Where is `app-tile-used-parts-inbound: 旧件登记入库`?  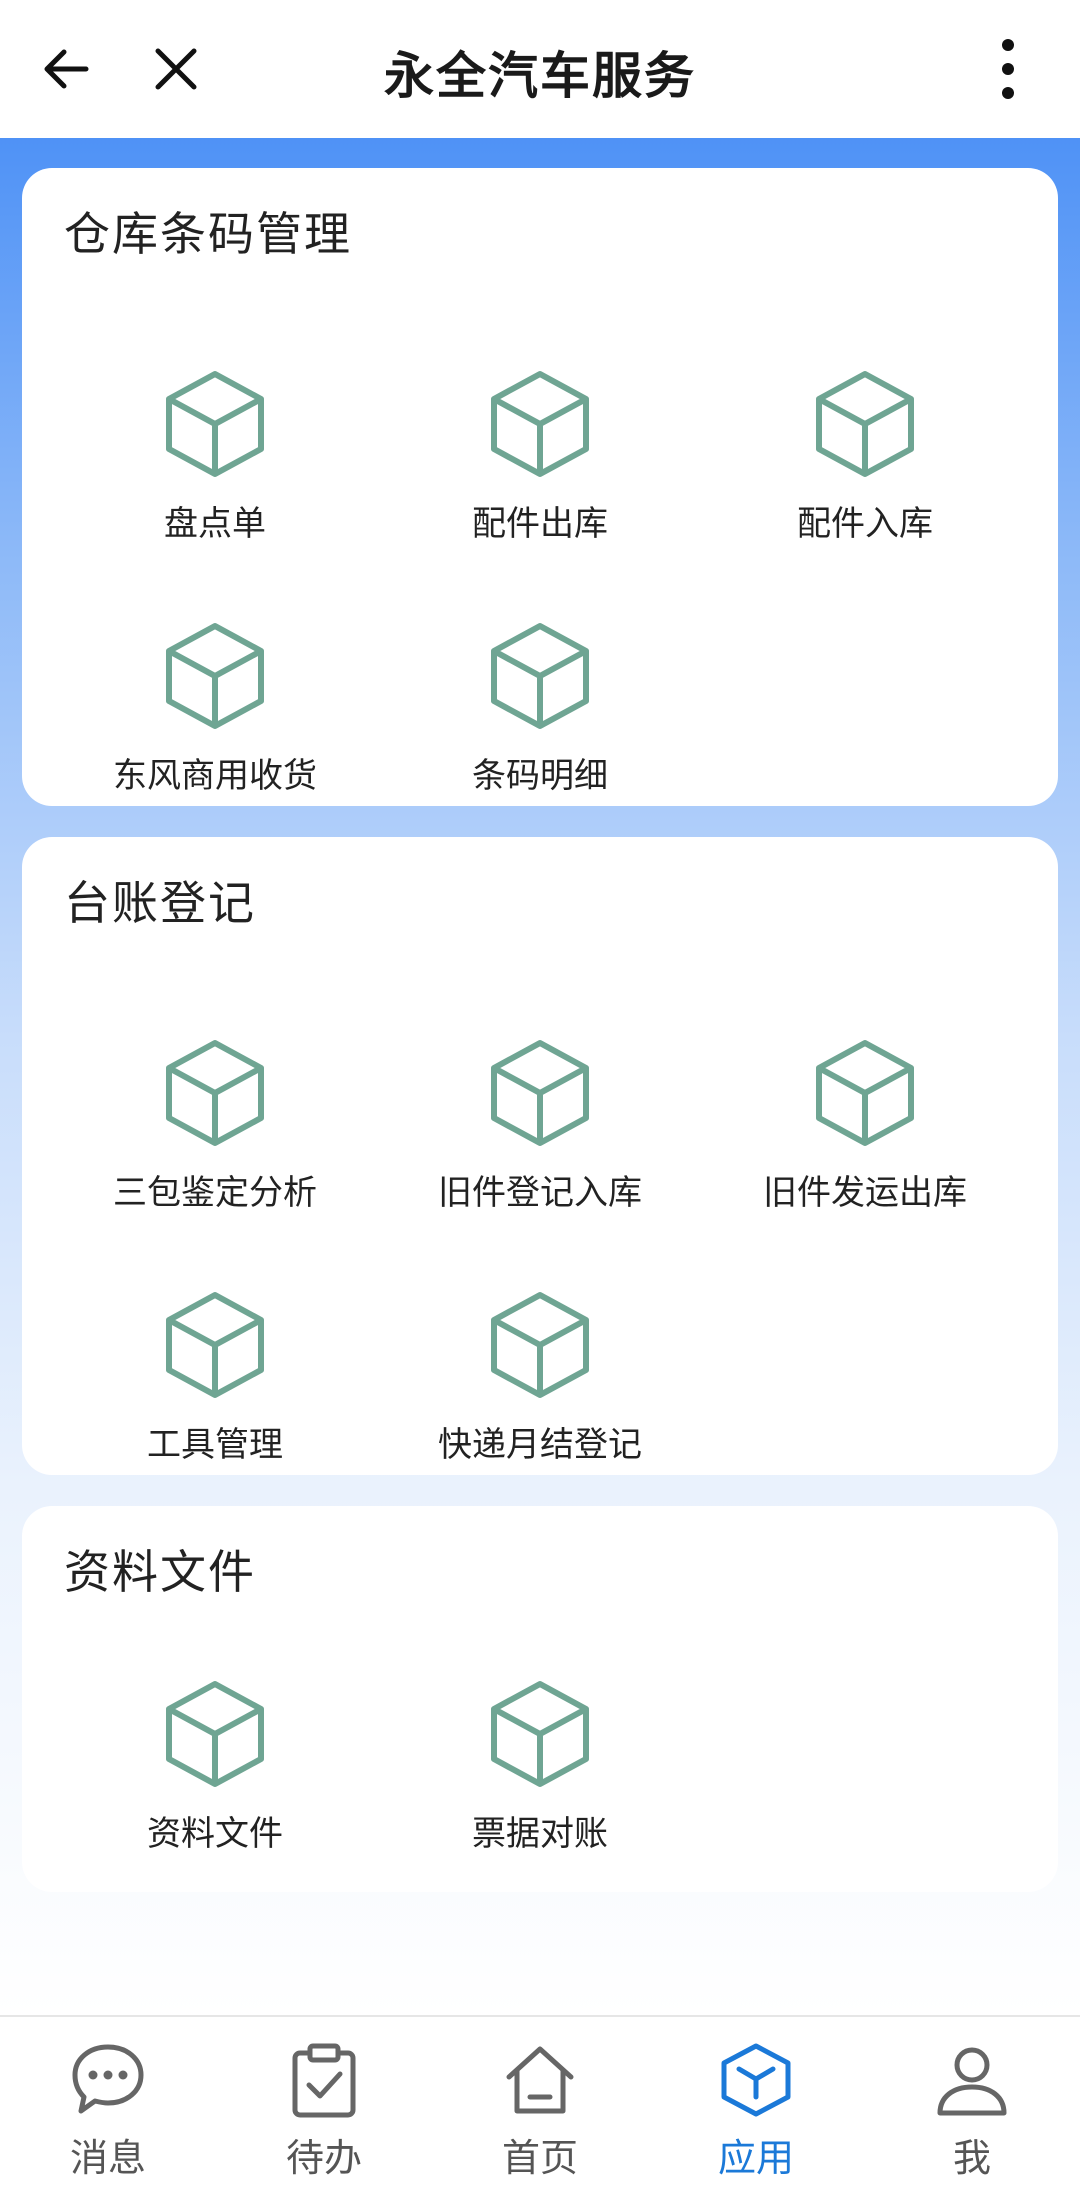
app-tile-used-parts-inbound: 旧件登记入库 is located at coordinates (540, 1137).